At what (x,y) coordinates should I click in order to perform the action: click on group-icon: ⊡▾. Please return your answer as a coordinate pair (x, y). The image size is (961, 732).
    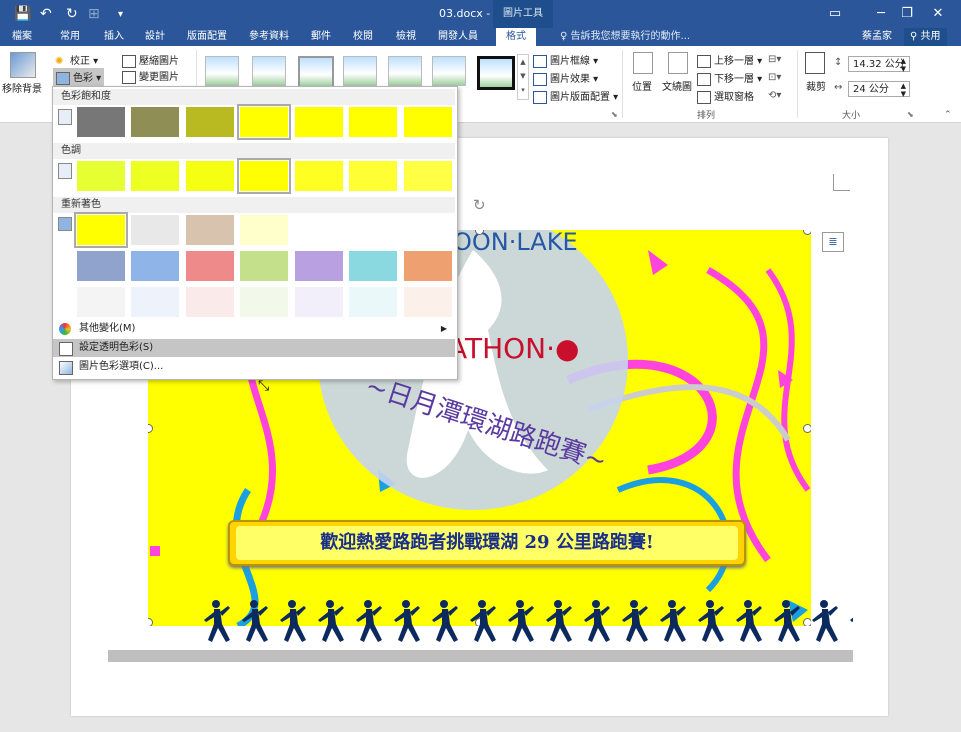
    Looking at the image, I should click on (774, 77).